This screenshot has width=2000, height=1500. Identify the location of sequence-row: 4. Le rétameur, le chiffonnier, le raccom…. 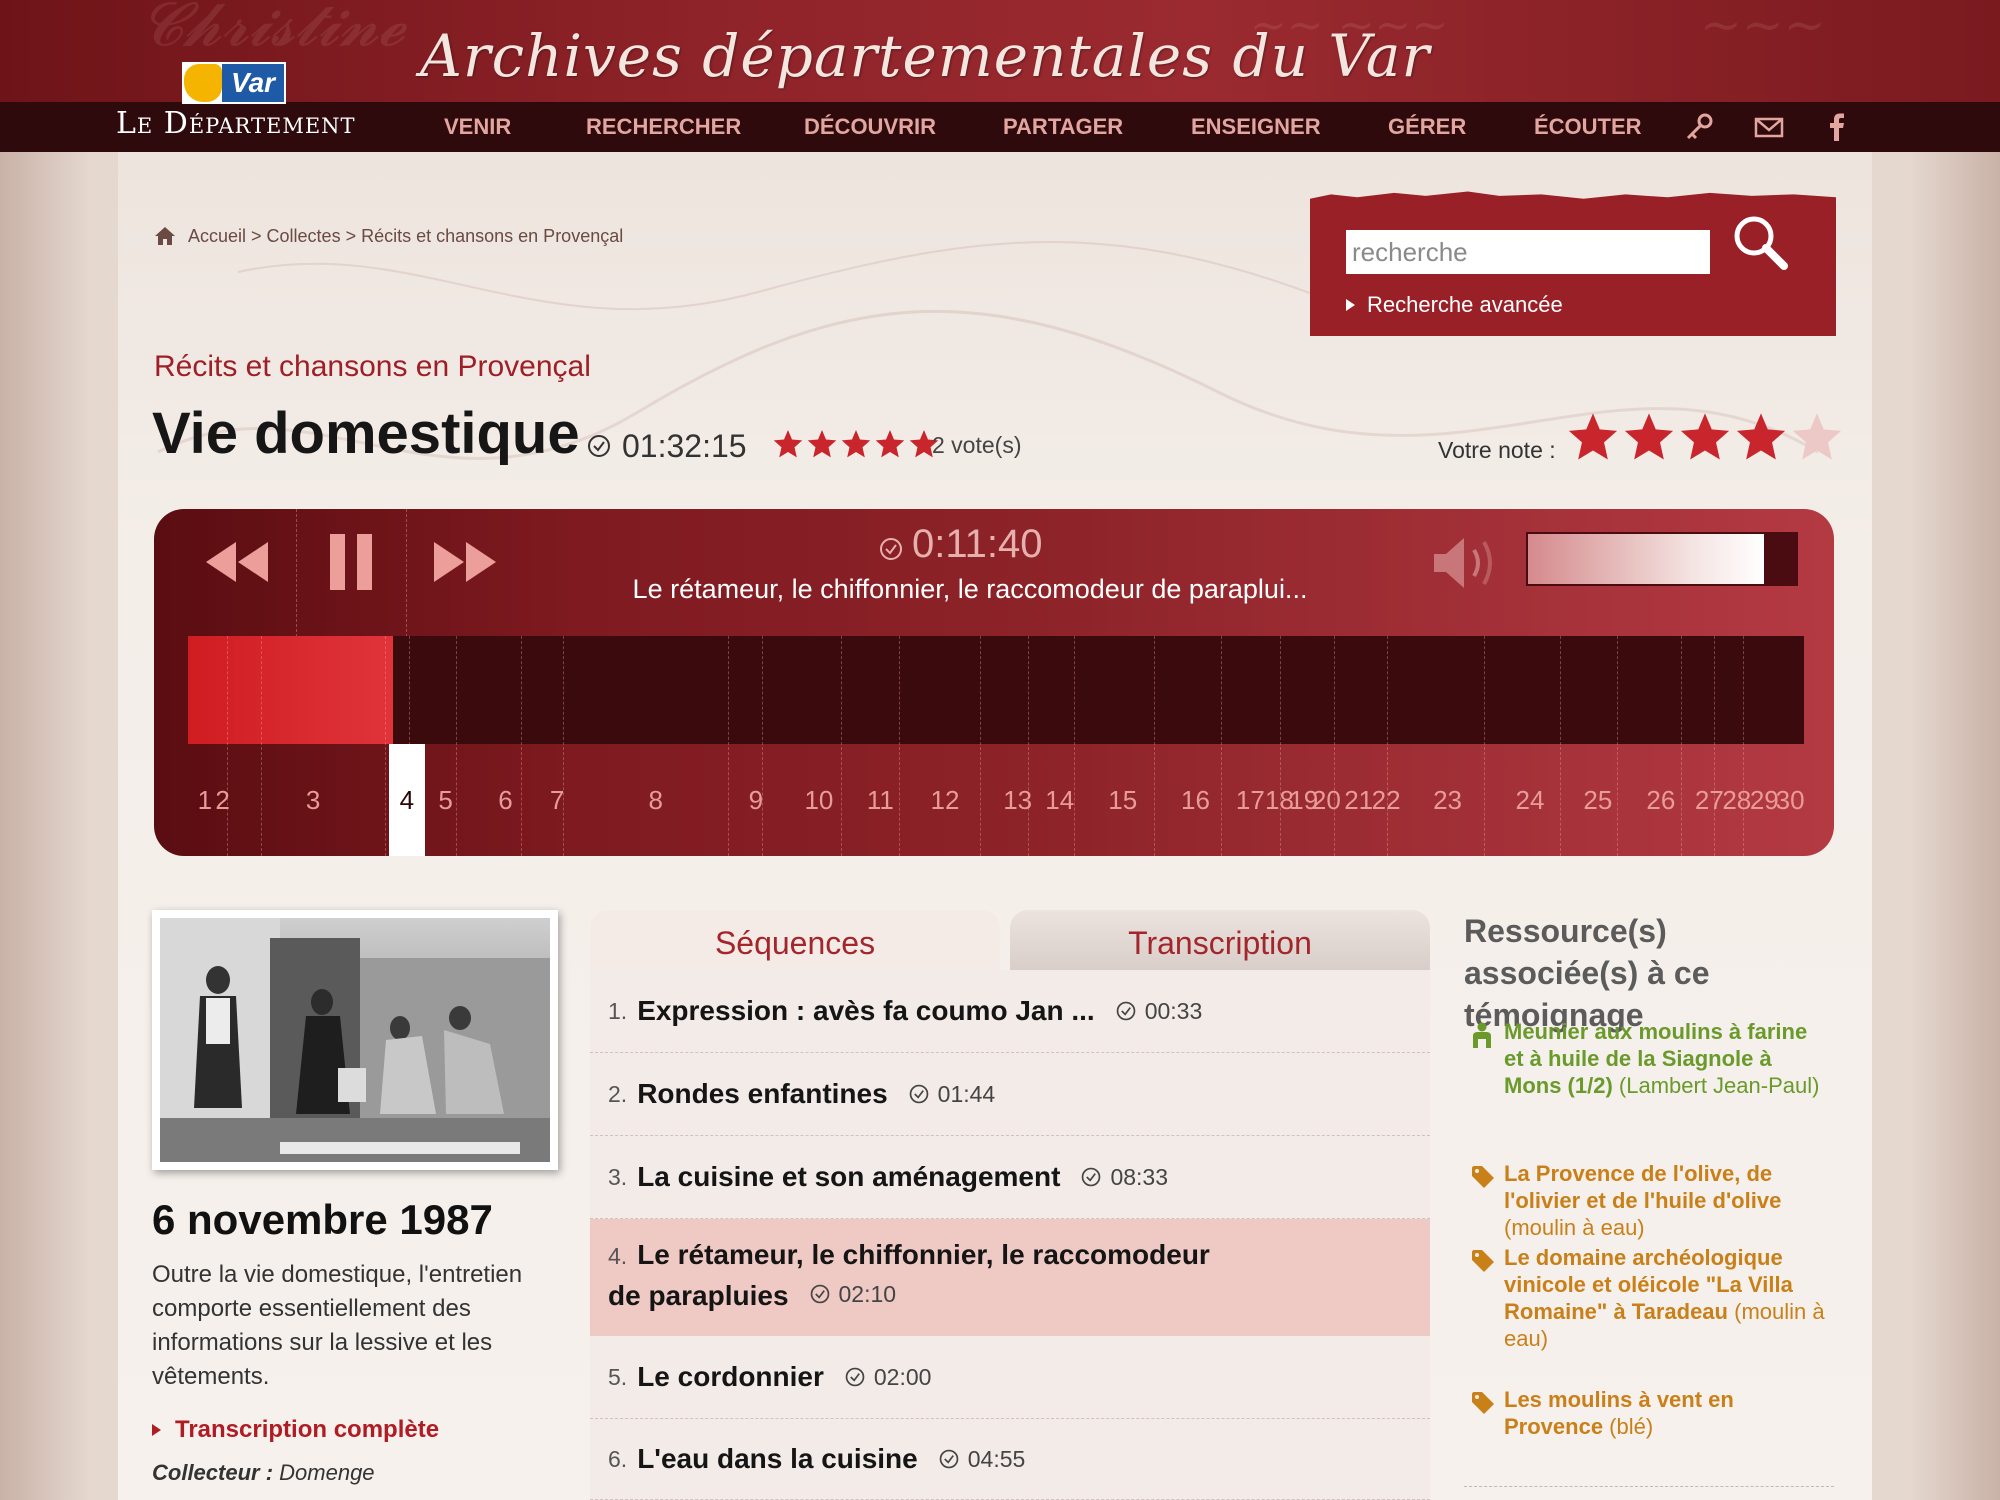
(1010, 1277).